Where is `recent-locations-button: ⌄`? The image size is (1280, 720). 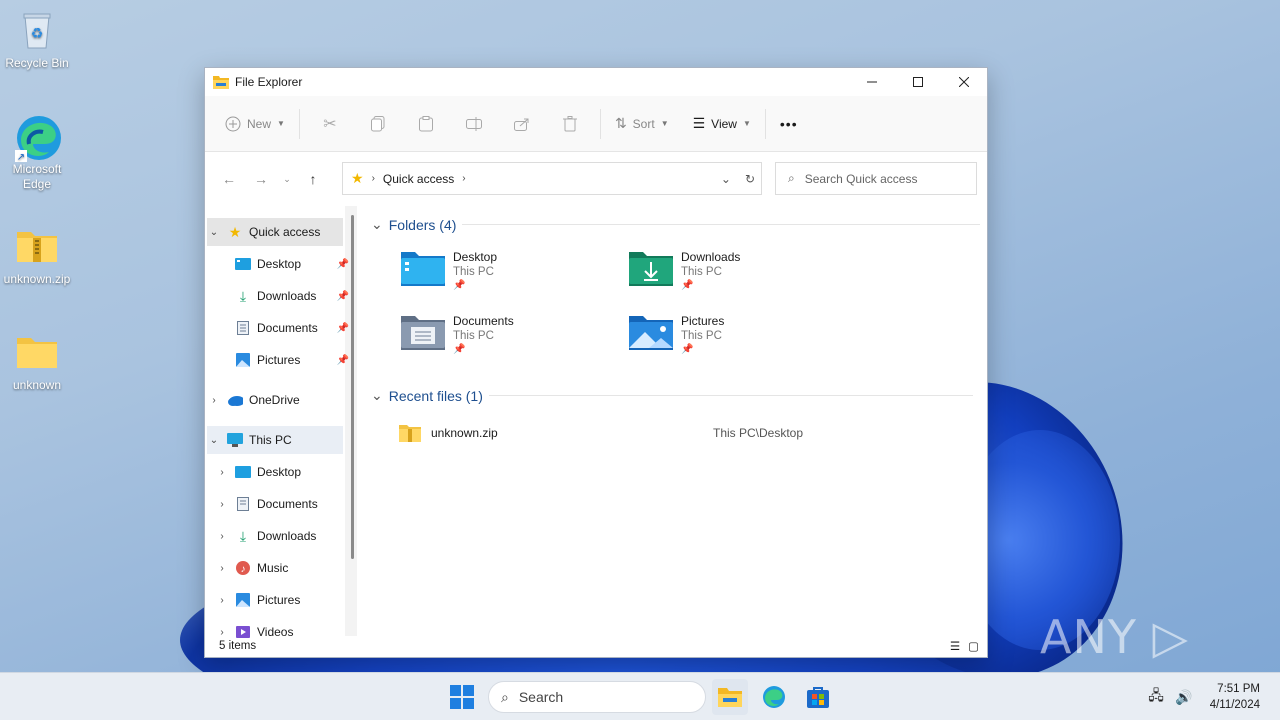
recent-locations-button: ⌄ is located at coordinates (287, 179).